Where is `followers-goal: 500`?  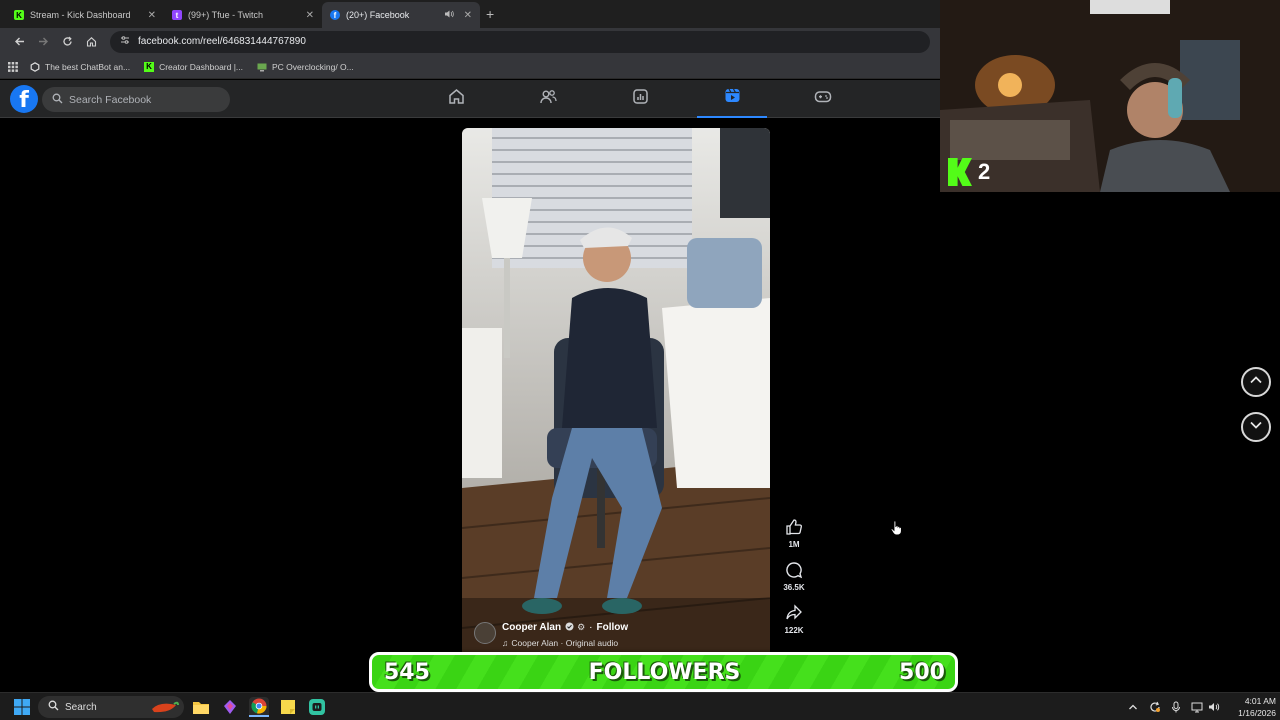 followers-goal: 500 is located at coordinates (922, 672).